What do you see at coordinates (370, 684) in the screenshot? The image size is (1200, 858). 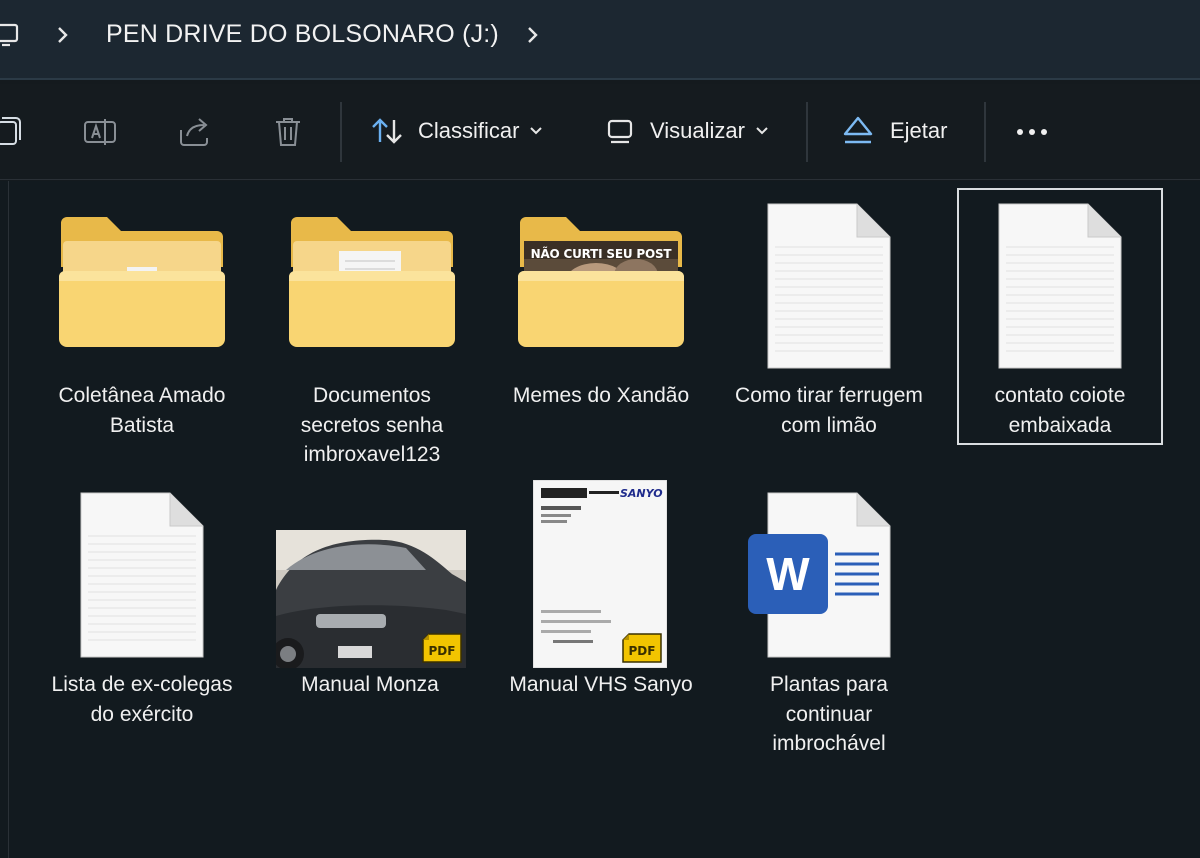 I see `item-name: Manual Monza` at bounding box center [370, 684].